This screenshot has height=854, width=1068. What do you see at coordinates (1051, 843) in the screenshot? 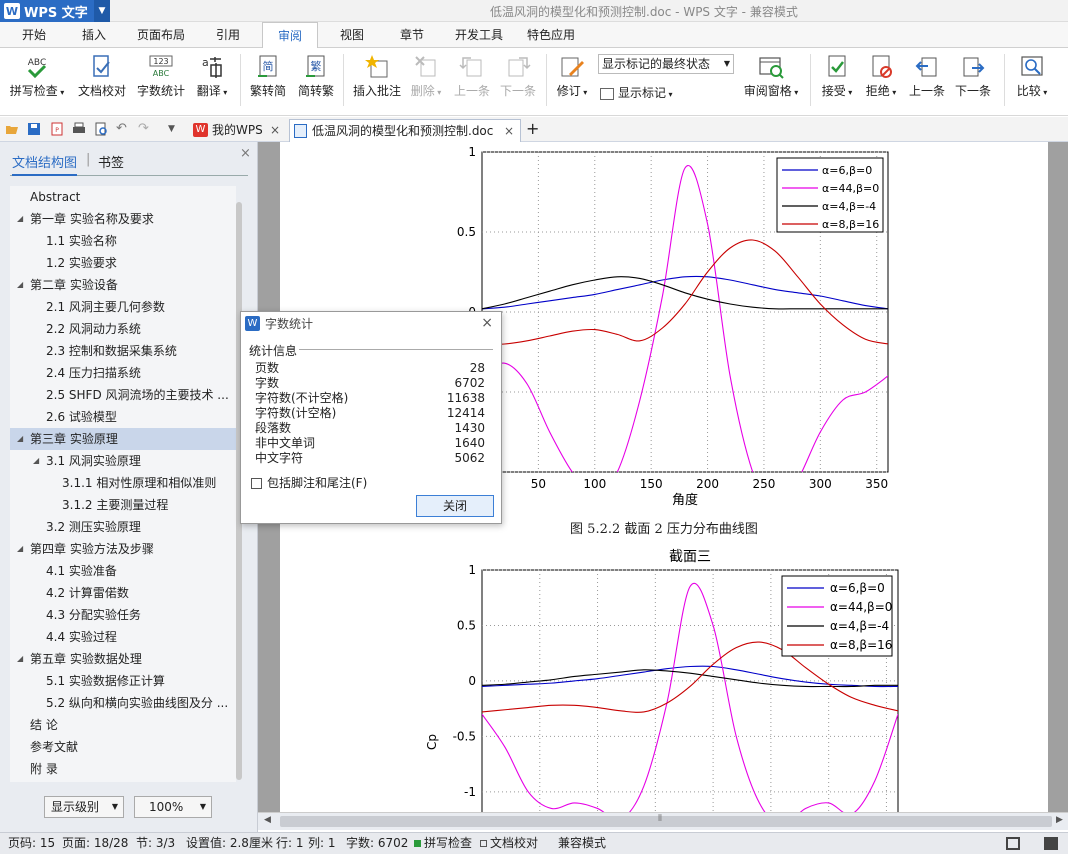
I see `reading-mode-icon` at bounding box center [1051, 843].